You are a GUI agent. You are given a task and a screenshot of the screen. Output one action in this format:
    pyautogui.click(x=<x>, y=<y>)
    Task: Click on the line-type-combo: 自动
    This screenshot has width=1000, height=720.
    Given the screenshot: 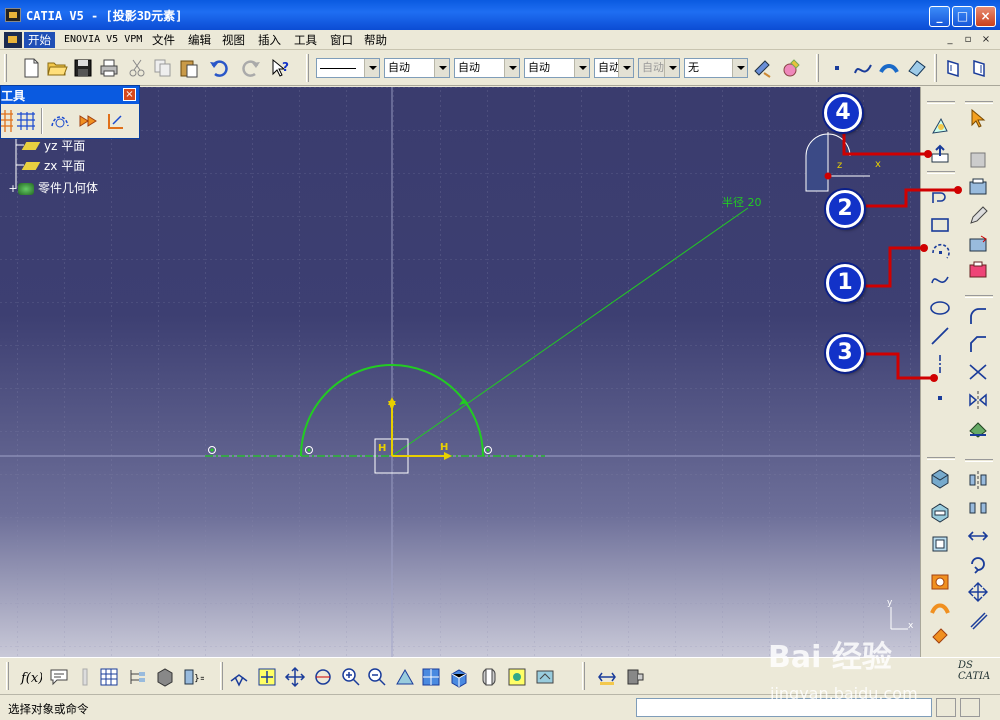 What is the action you would take?
    pyautogui.click(x=487, y=68)
    